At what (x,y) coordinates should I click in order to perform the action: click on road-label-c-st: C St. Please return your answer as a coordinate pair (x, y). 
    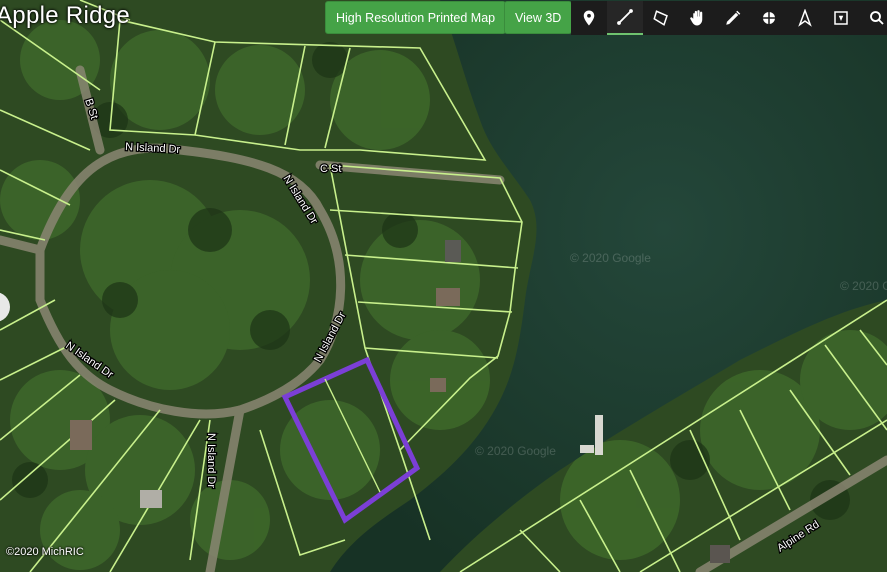
    Looking at the image, I should click on (330, 169).